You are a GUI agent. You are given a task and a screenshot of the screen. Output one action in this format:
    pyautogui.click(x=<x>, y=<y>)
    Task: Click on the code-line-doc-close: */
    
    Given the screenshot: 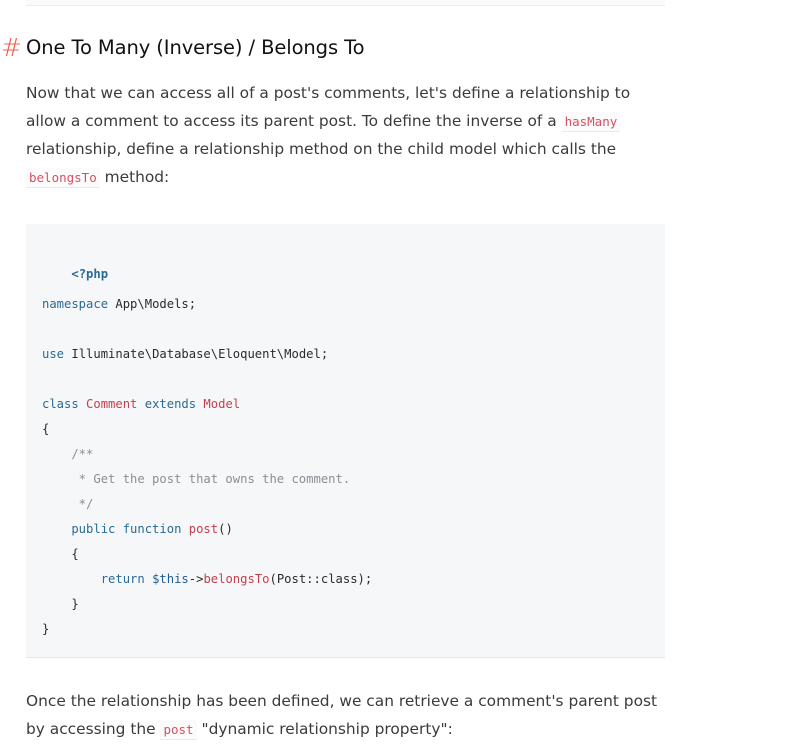 What is the action you would take?
    pyautogui.click(x=68, y=504)
    